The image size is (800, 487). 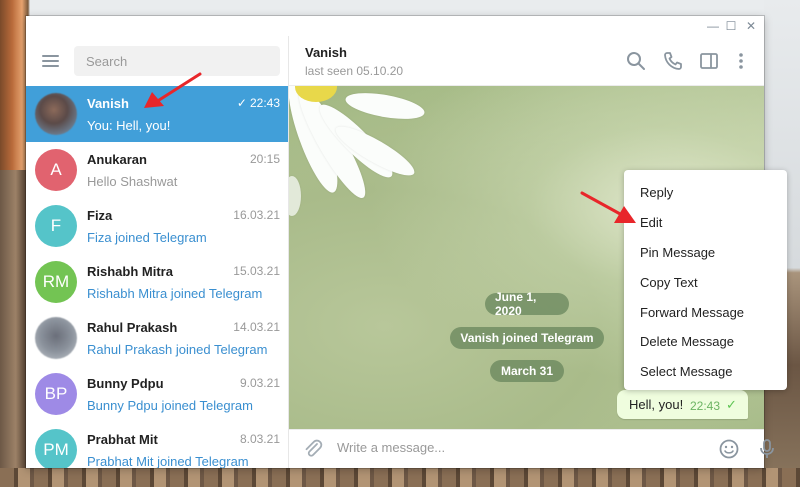 I want to click on menu-item-reply: Reply, so click(x=705, y=193).